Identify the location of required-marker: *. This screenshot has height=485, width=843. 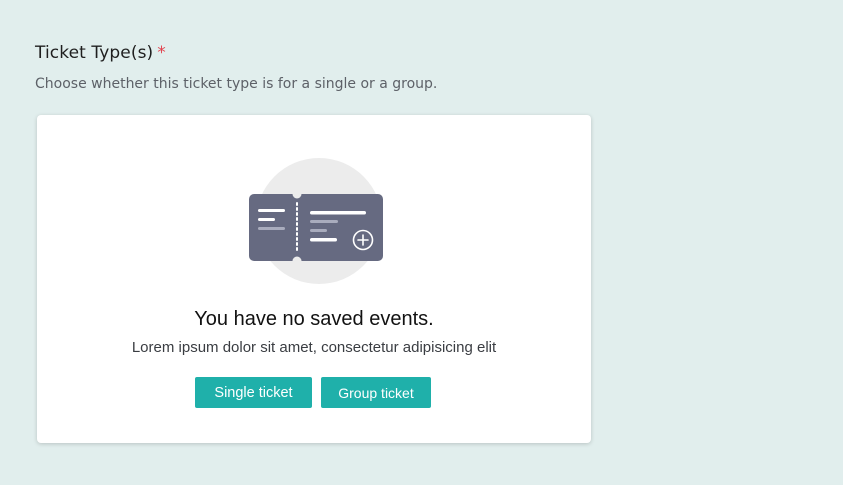
(161, 53).